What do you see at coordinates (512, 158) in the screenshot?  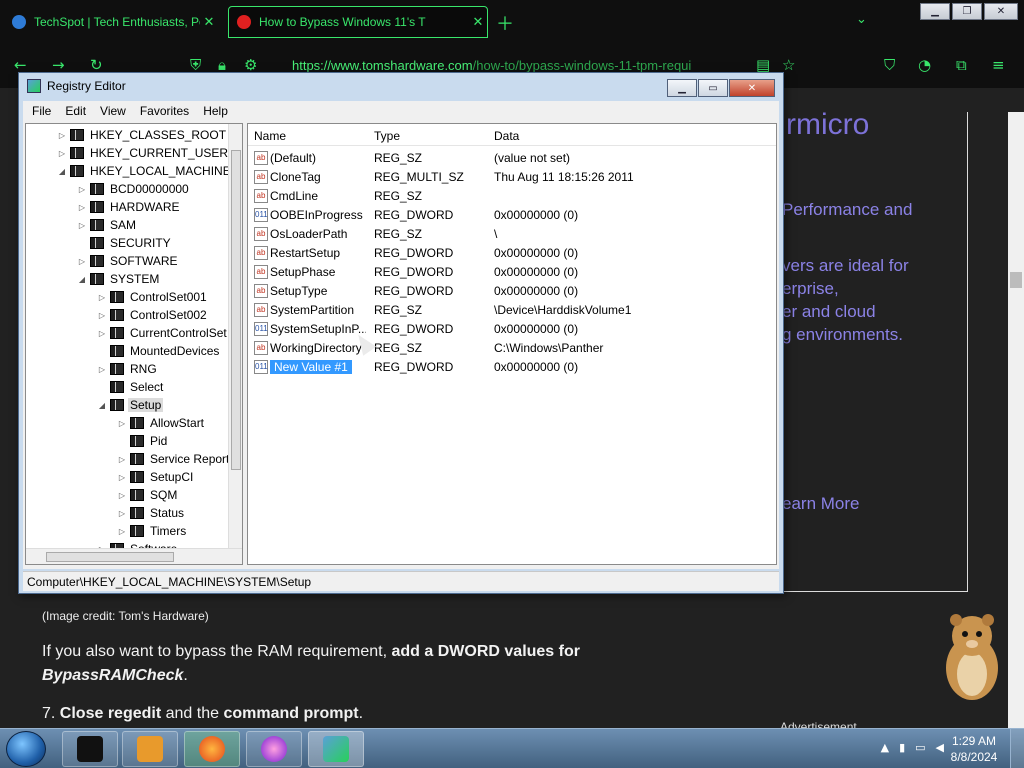 I see `value-row: ab (Default) REG_SZ (value not set)` at bounding box center [512, 158].